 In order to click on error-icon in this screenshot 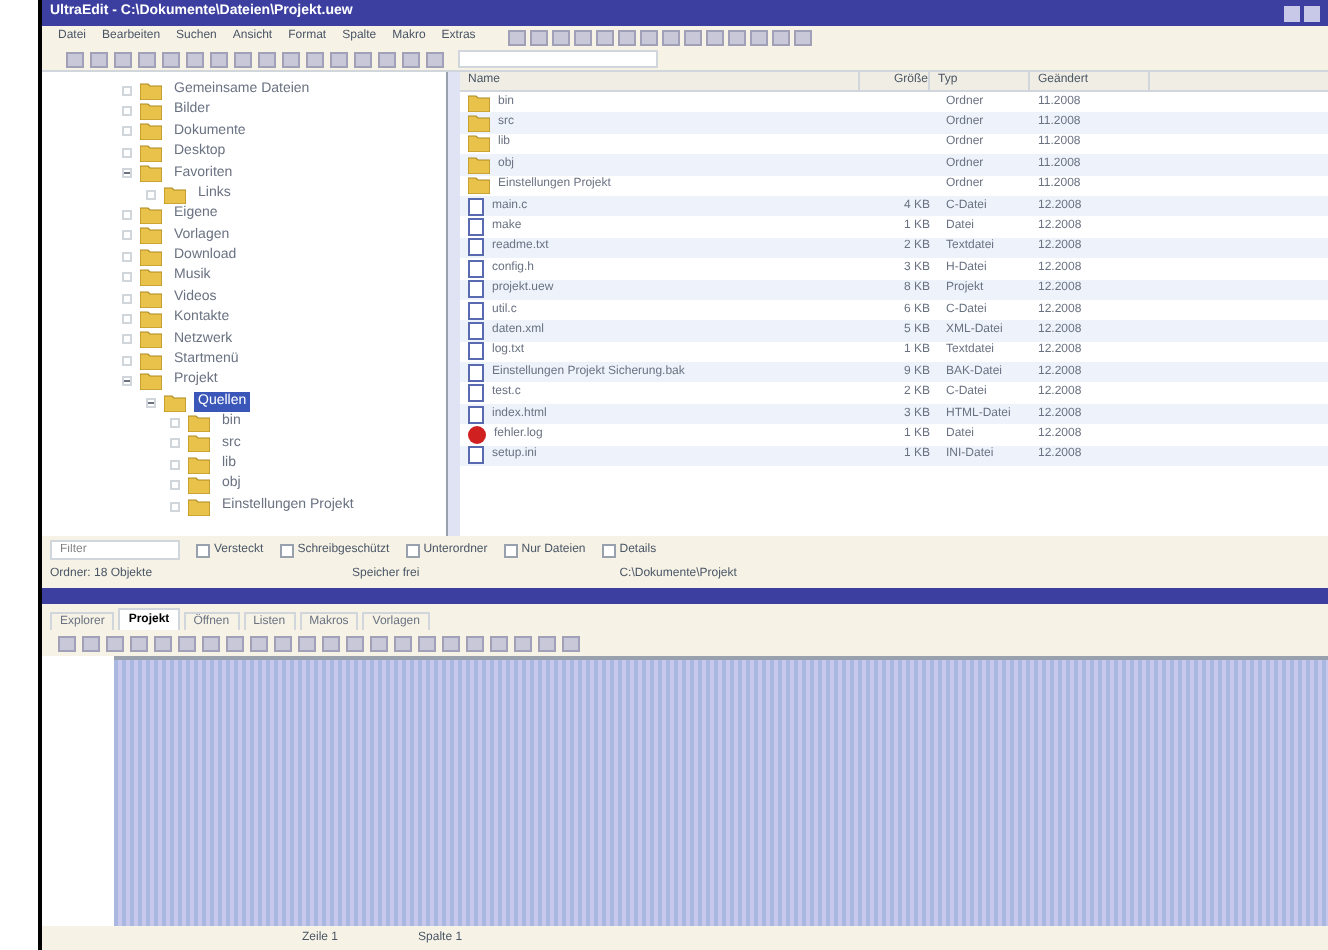, I will do `click(477, 434)`.